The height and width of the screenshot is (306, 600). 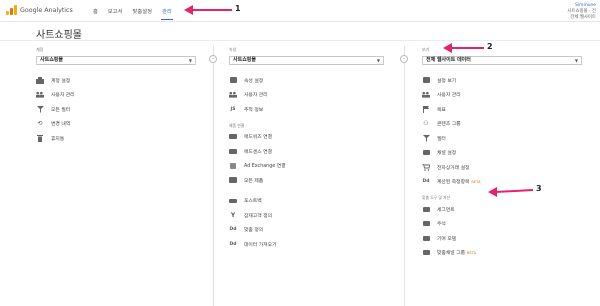 I want to click on annotation-number: 2, so click(x=490, y=46).